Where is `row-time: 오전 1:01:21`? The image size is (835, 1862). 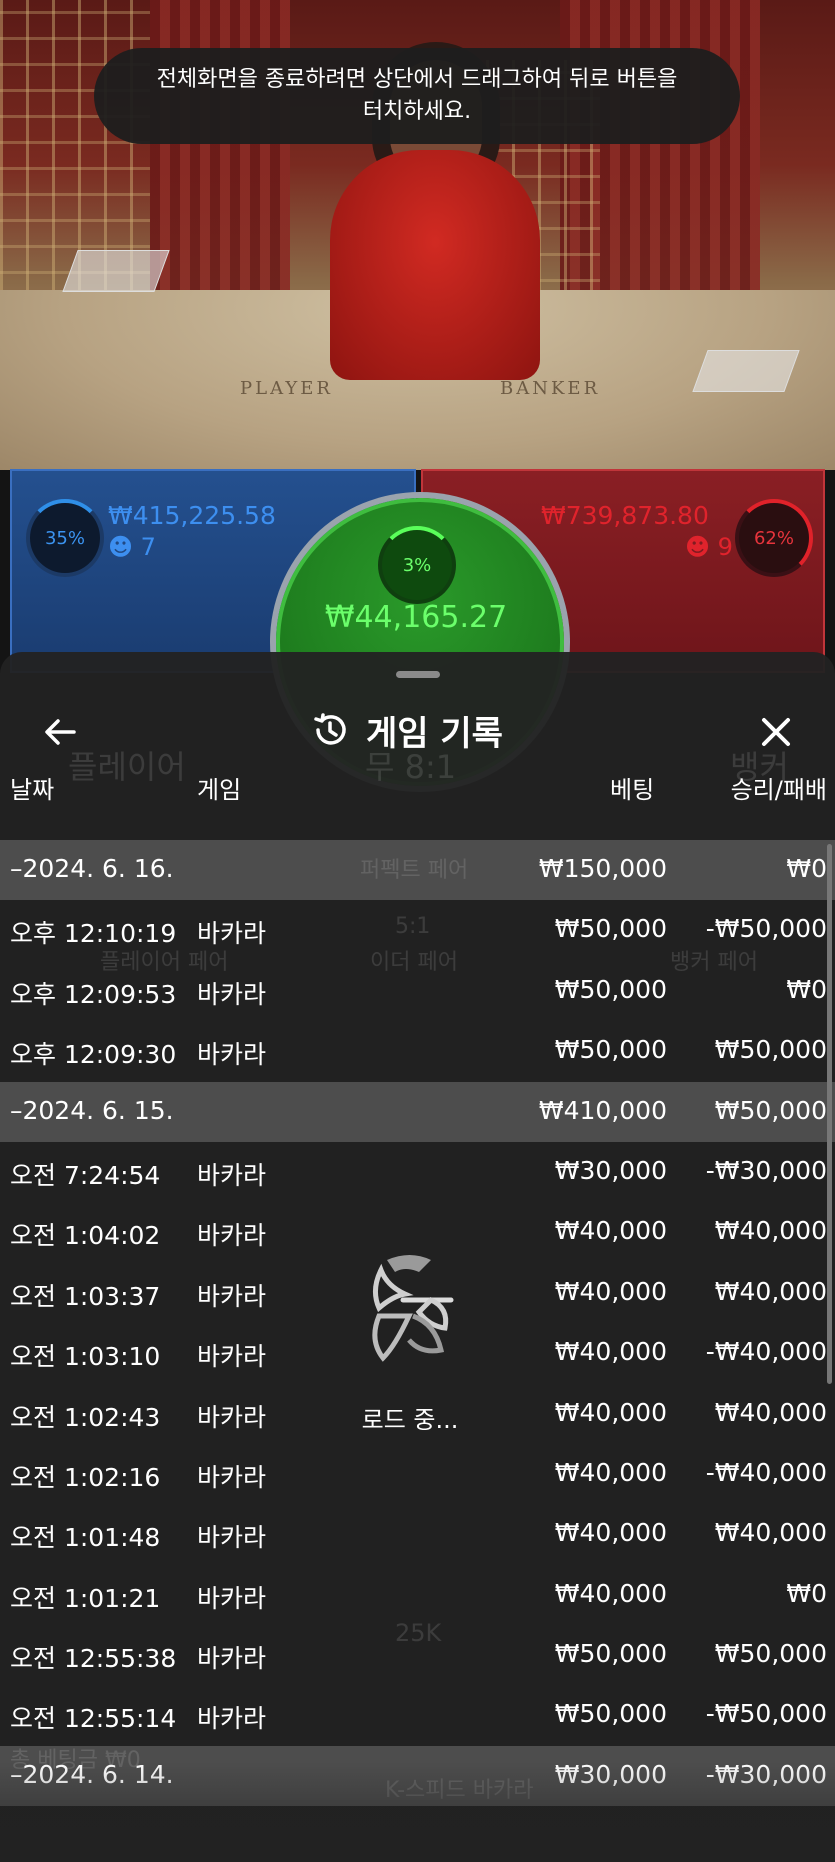
row-time: 오전 1:01:21 is located at coordinates (85, 1598).